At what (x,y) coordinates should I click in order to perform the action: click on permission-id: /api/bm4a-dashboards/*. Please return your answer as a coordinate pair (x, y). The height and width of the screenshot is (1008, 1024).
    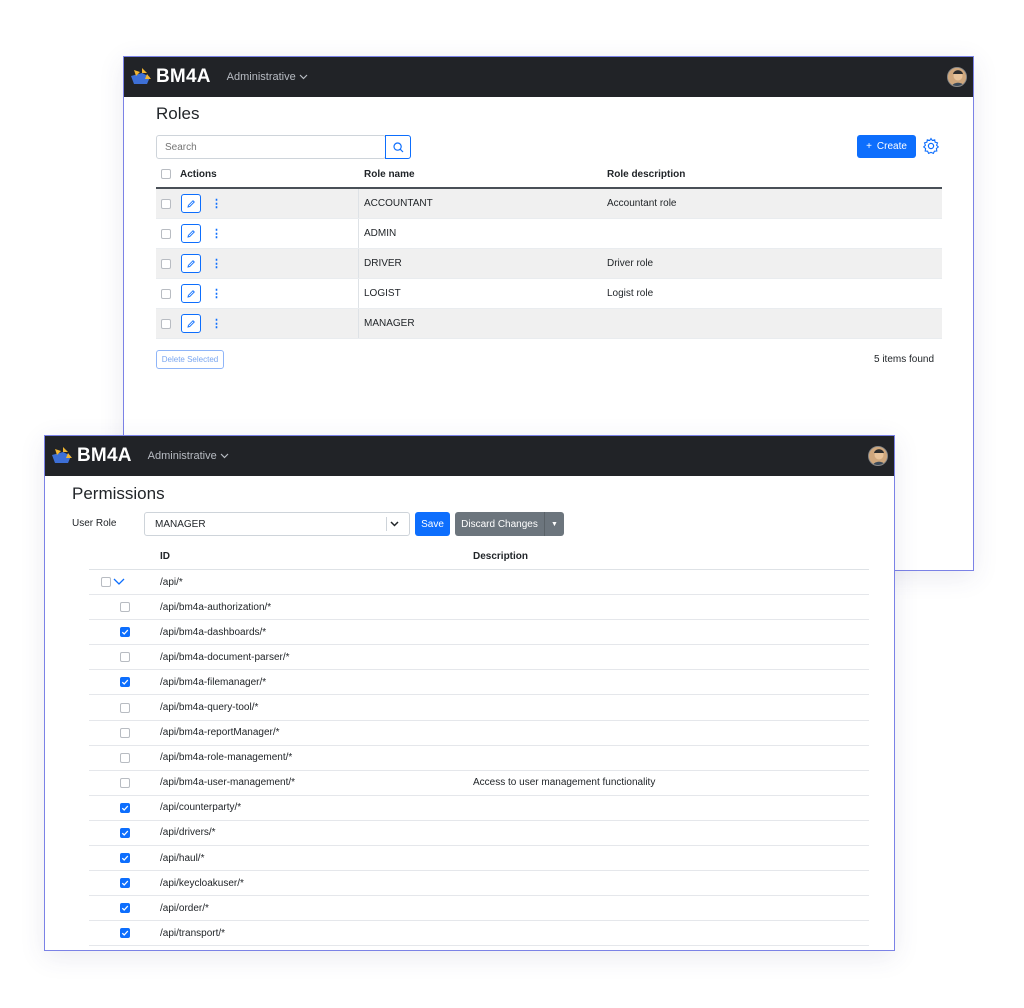
    Looking at the image, I should click on (213, 632).